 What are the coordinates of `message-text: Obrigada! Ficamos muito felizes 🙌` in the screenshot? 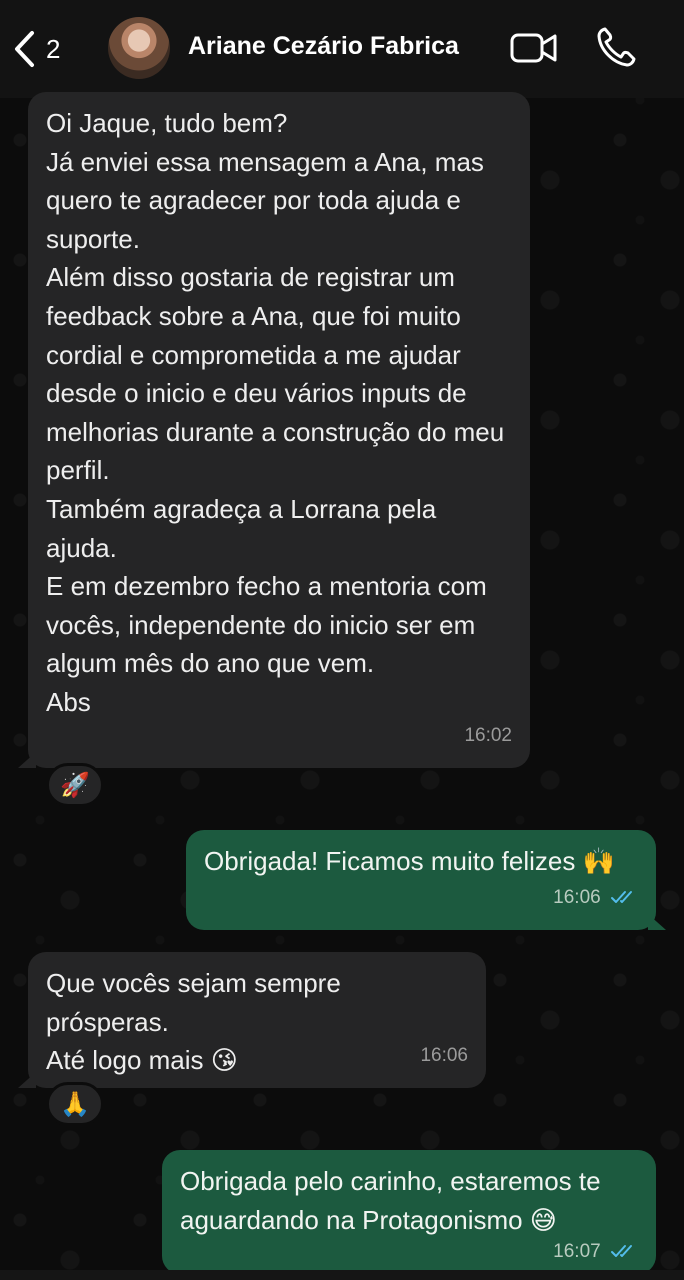 It's located at (409, 861).